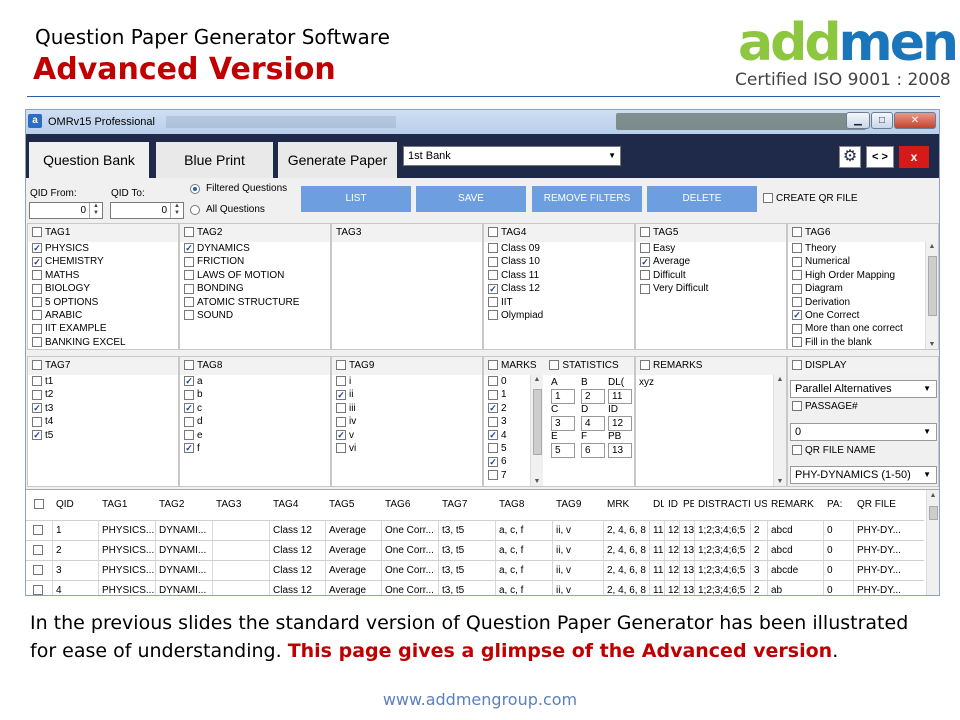 This screenshot has height=720, width=960. What do you see at coordinates (857, 248) in the screenshot?
I see `list-item: Theory` at bounding box center [857, 248].